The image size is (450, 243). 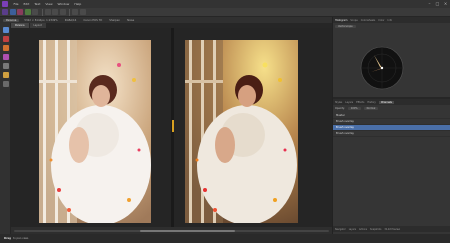 What do you see at coordinates (8, 238) in the screenshot?
I see `status-action: Drag` at bounding box center [8, 238].